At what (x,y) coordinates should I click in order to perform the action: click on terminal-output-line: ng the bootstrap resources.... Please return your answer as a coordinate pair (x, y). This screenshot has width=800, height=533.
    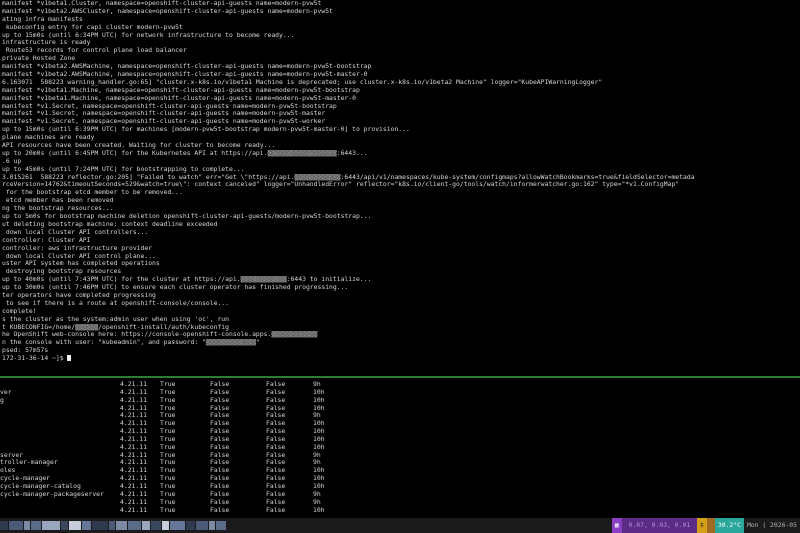
    Looking at the image, I should click on (58, 209).